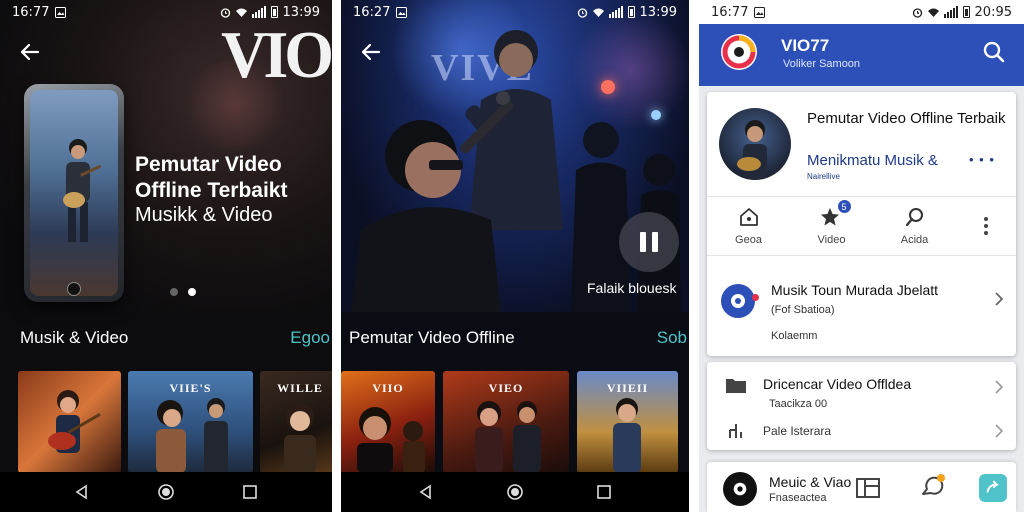 Image resolution: width=1024 pixels, height=512 pixels. I want to click on phone-mockup, so click(74, 193).